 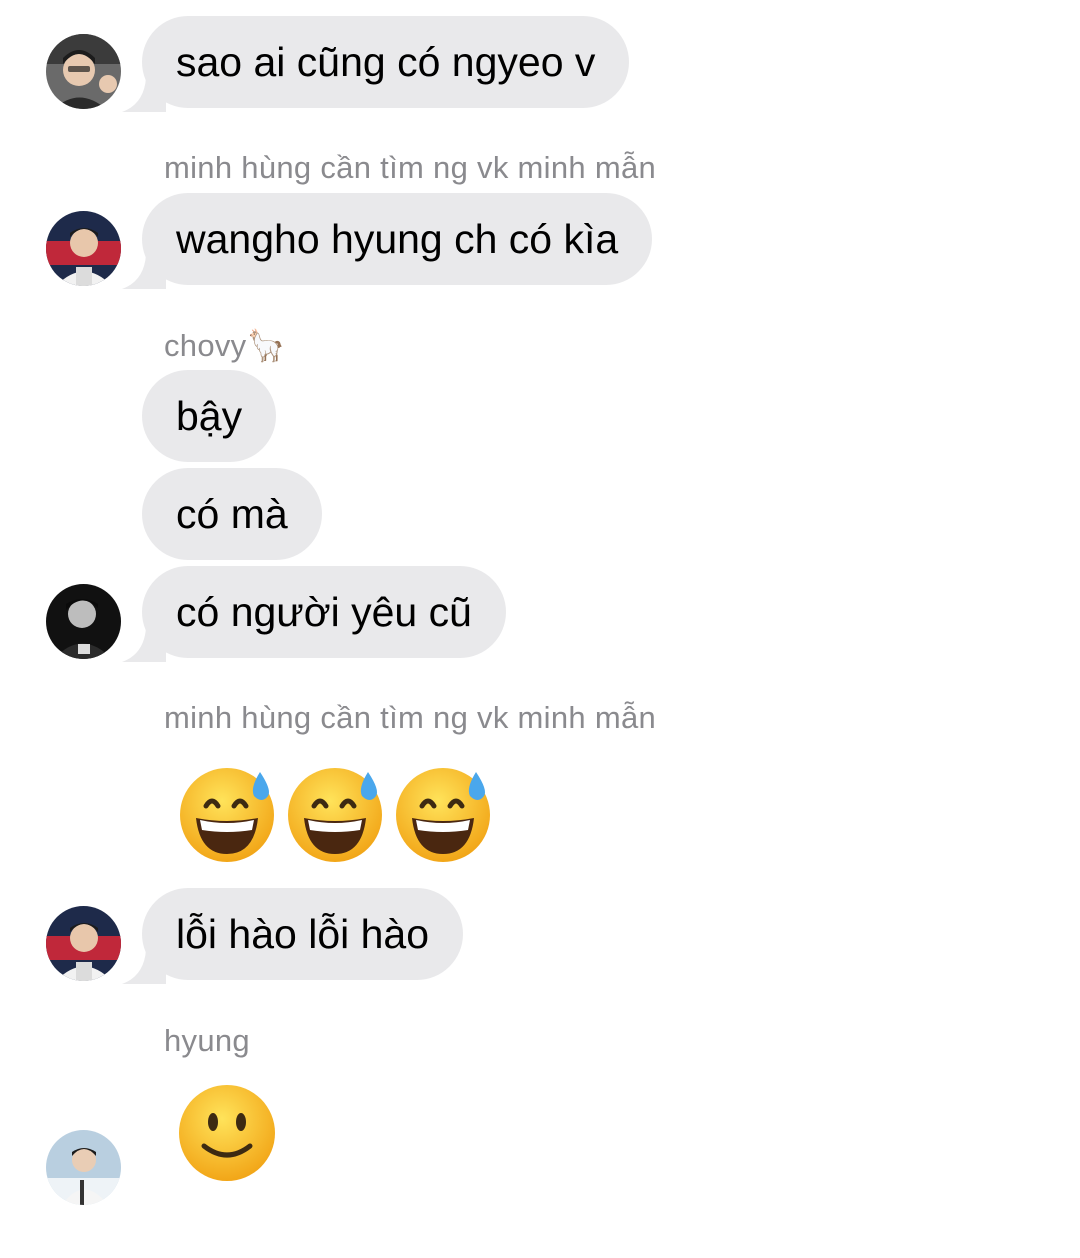 What do you see at coordinates (324, 612) in the screenshot?
I see `message-bubble: có người yêu cũ` at bounding box center [324, 612].